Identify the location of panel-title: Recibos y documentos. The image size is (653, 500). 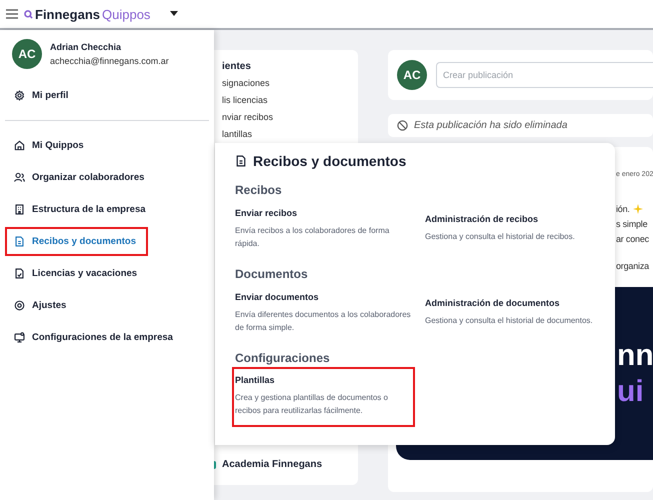
(329, 161).